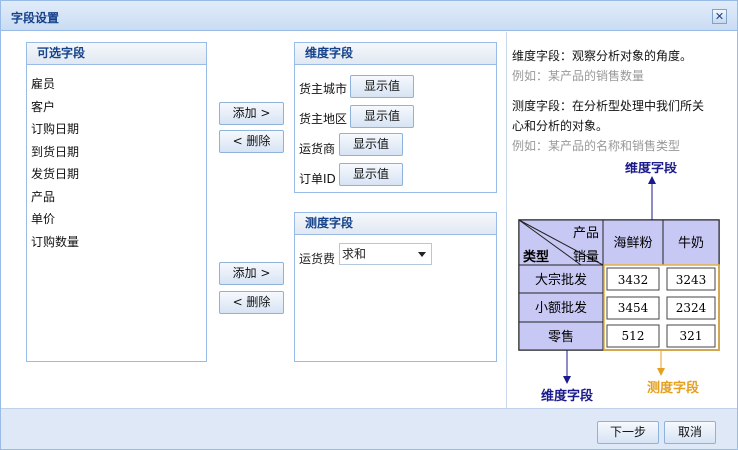 The width and height of the screenshot is (738, 450). What do you see at coordinates (561, 280) in the screenshot?
I see `illus-row-header: 大宗批发` at bounding box center [561, 280].